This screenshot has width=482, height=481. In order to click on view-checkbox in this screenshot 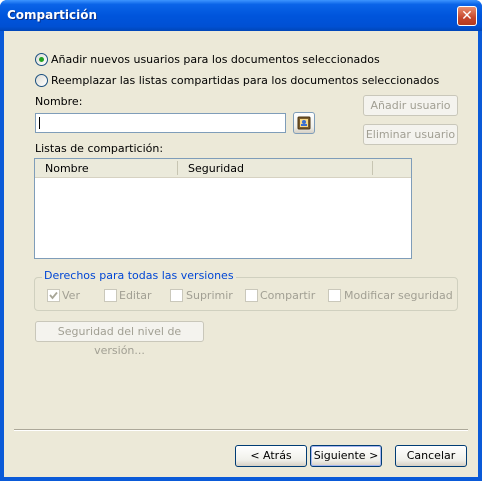, I will do `click(53, 295)`.